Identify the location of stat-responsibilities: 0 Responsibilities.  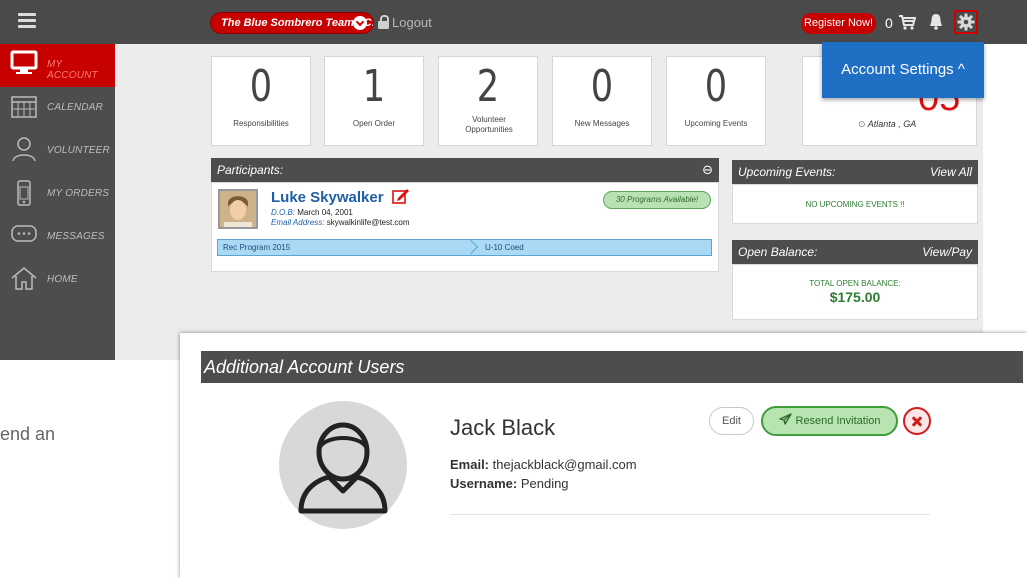
(261, 101).